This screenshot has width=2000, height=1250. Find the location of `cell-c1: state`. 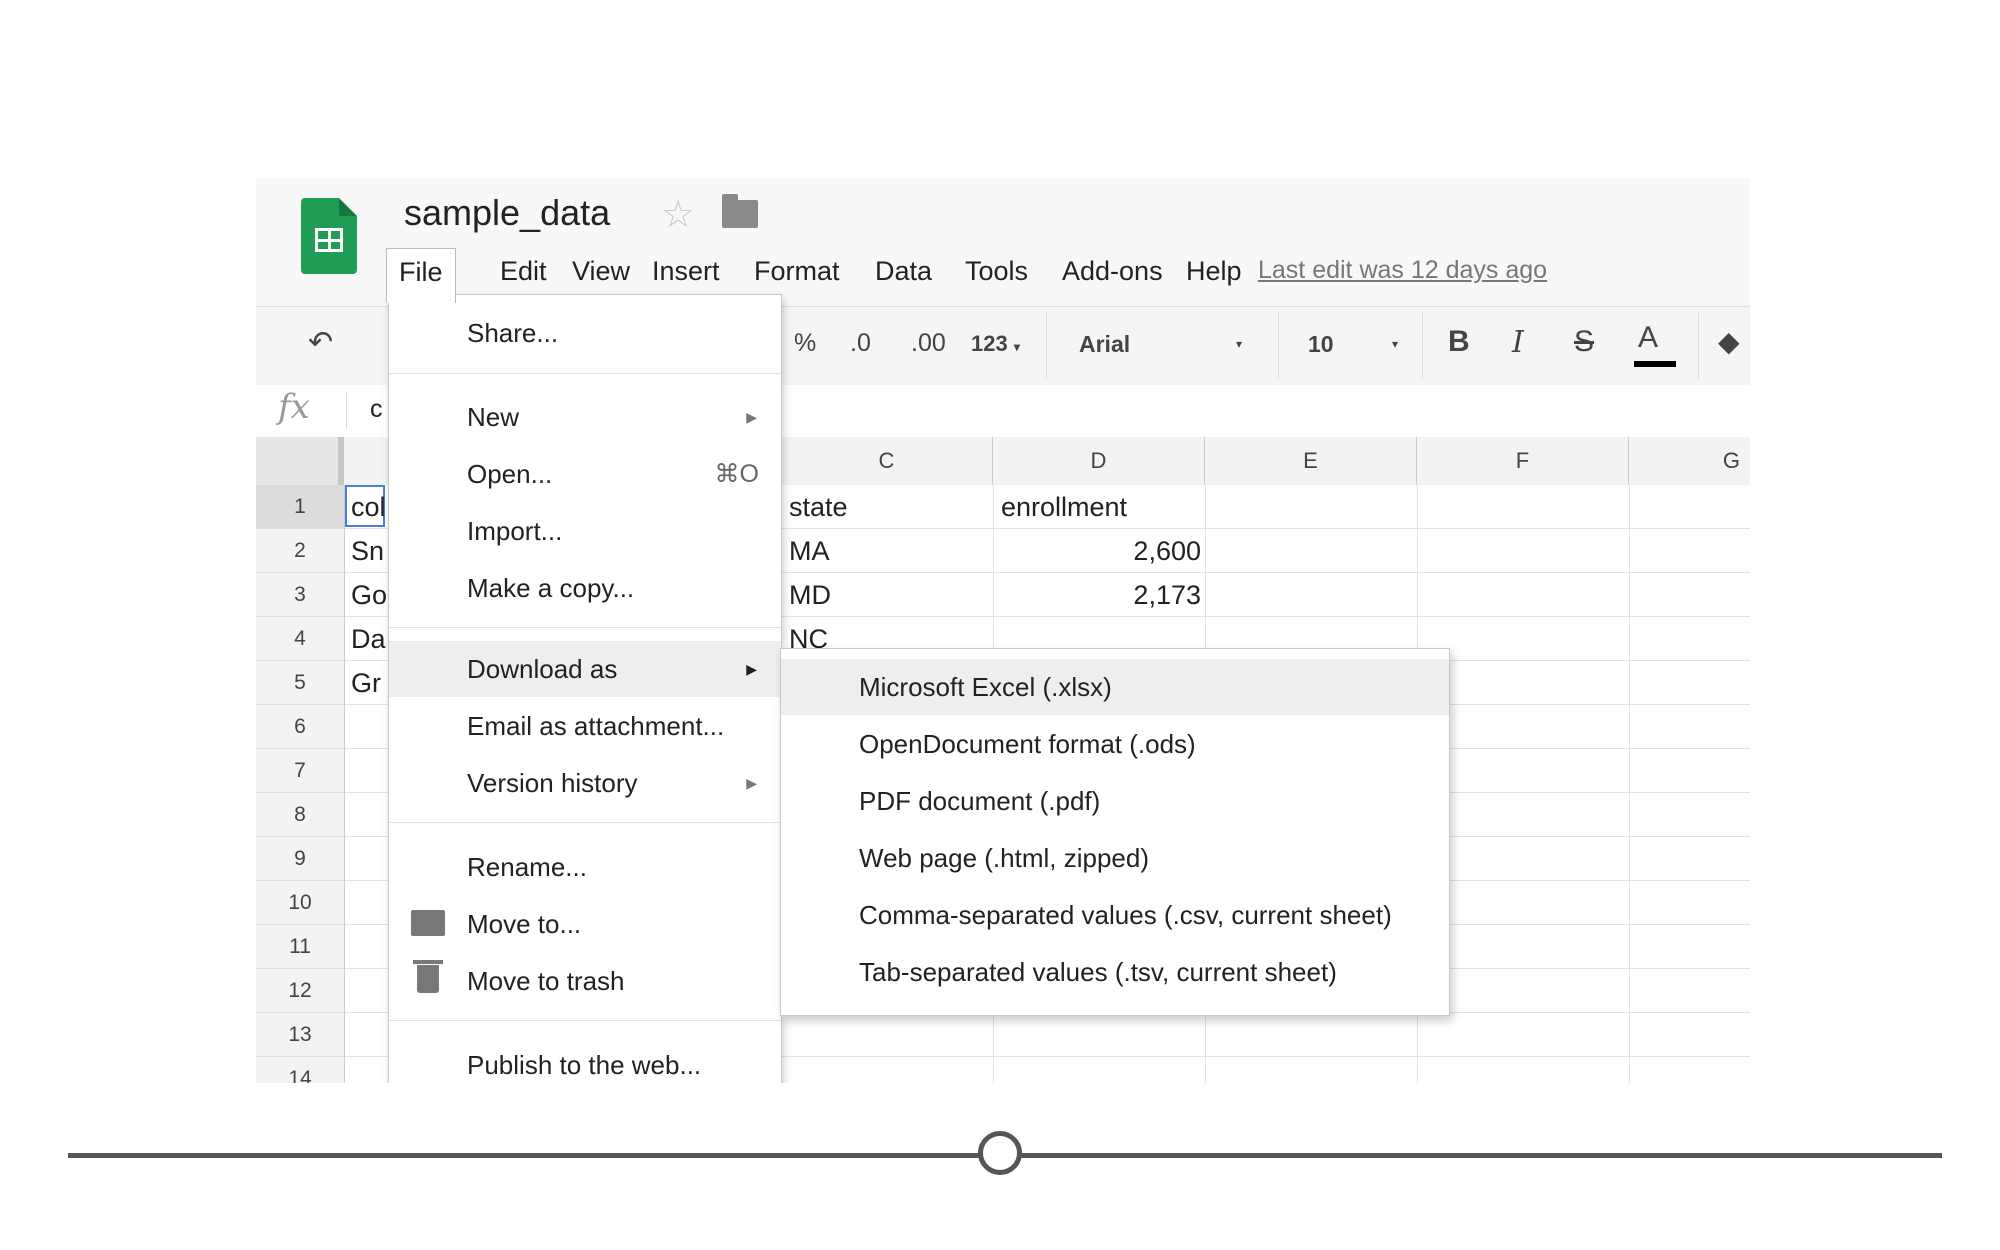

cell-c1: state is located at coordinates (889, 507).